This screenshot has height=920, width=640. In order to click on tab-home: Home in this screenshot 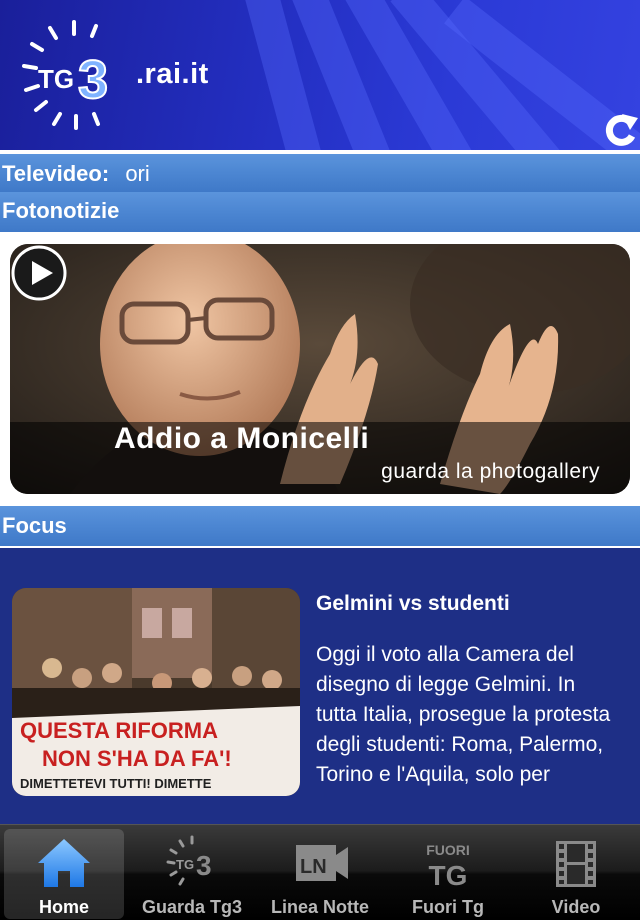, I will do `click(64, 874)`.